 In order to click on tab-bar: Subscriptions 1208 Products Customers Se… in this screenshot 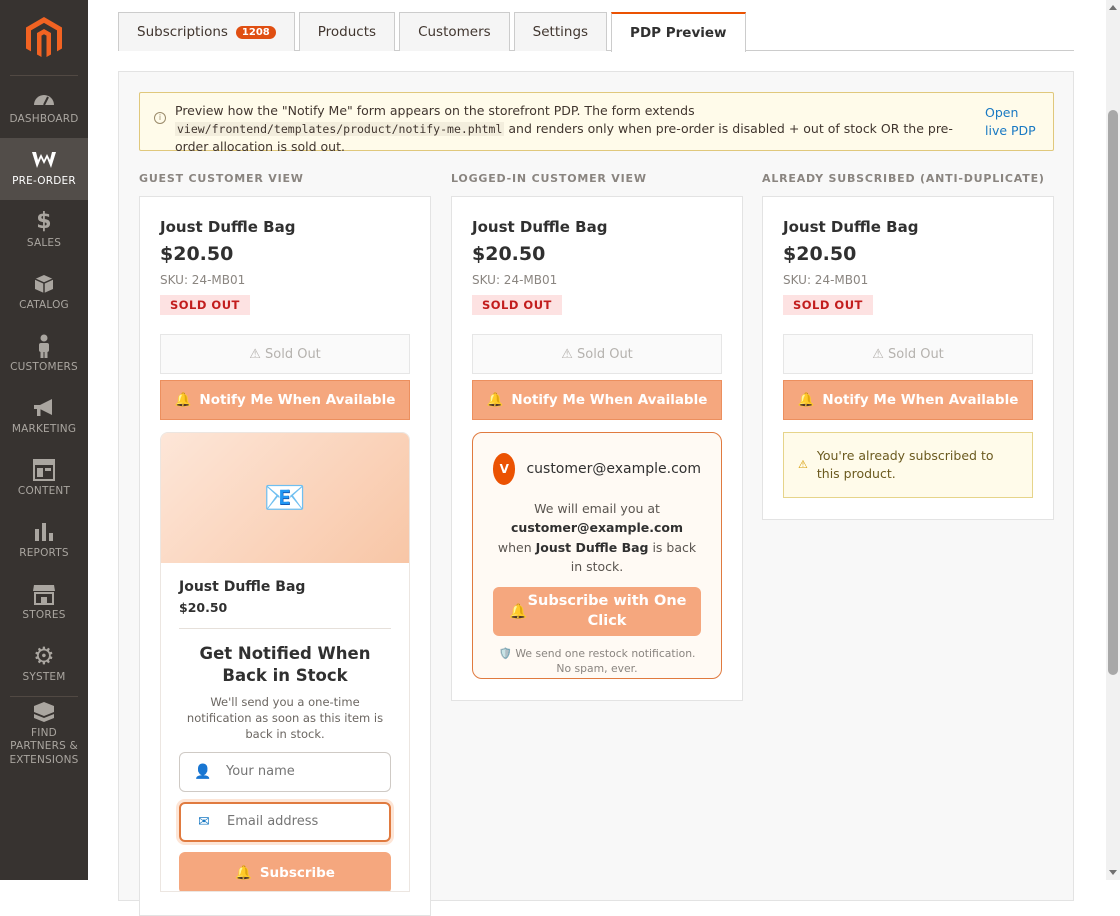, I will do `click(596, 32)`.